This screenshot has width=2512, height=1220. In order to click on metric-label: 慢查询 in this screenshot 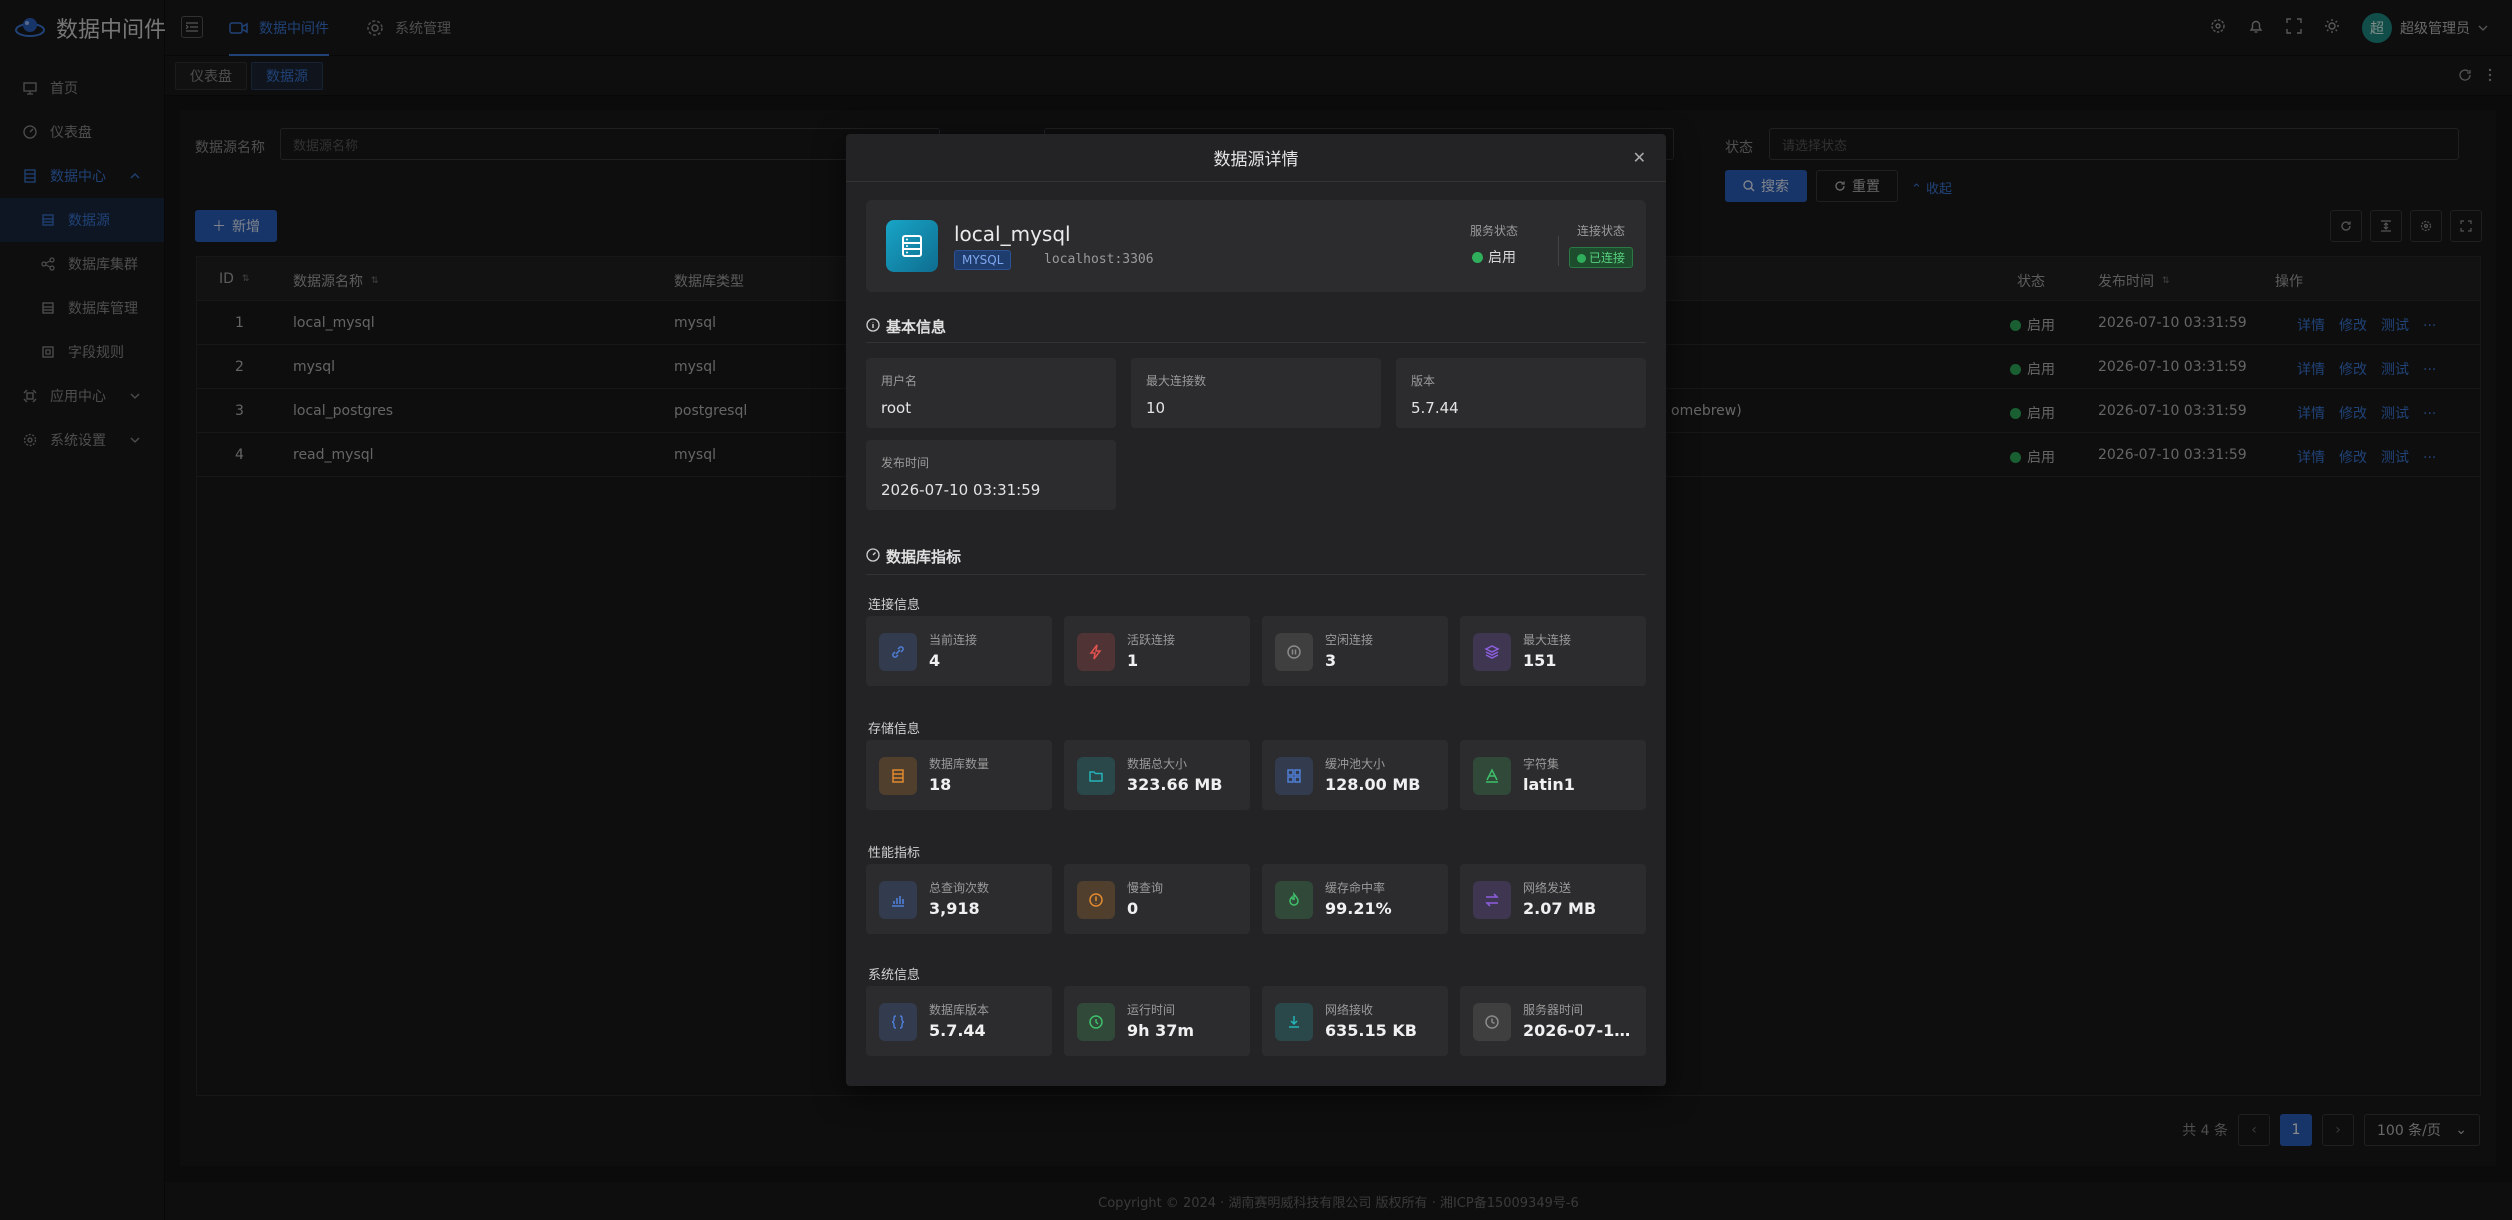, I will do `click(1145, 888)`.